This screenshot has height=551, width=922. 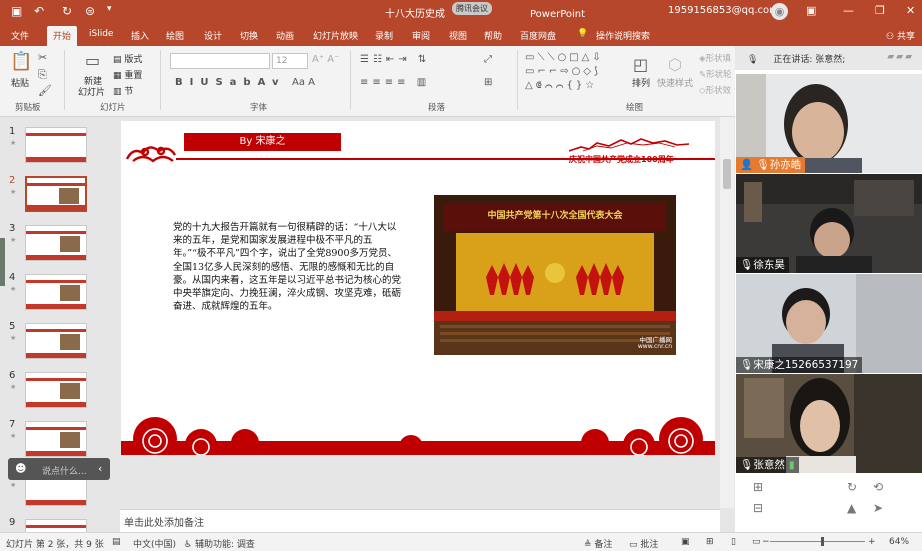 What do you see at coordinates (829, 223) in the screenshot?
I see `participant-video: 🎙徐东昊` at bounding box center [829, 223].